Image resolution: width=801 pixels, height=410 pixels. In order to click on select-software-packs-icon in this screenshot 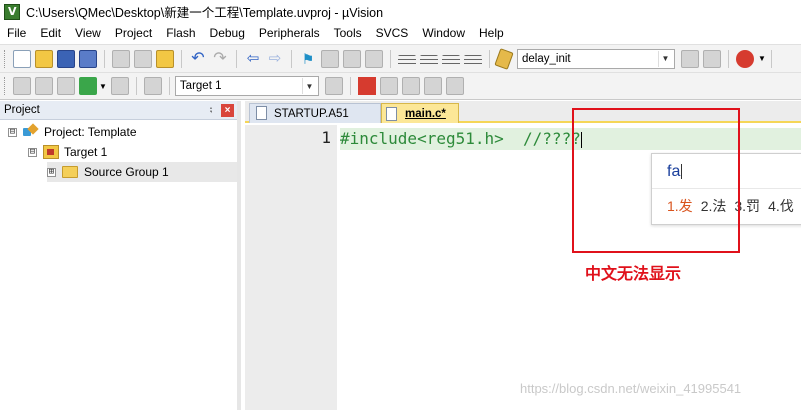, I will do `click(410, 86)`.